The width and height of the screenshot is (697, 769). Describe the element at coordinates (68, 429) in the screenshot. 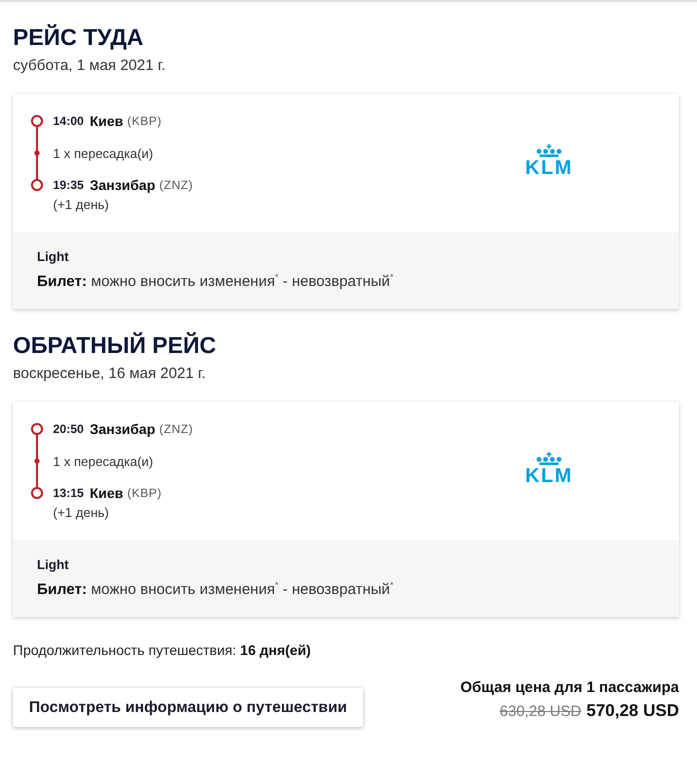

I see `departure-time: 20:50` at that location.